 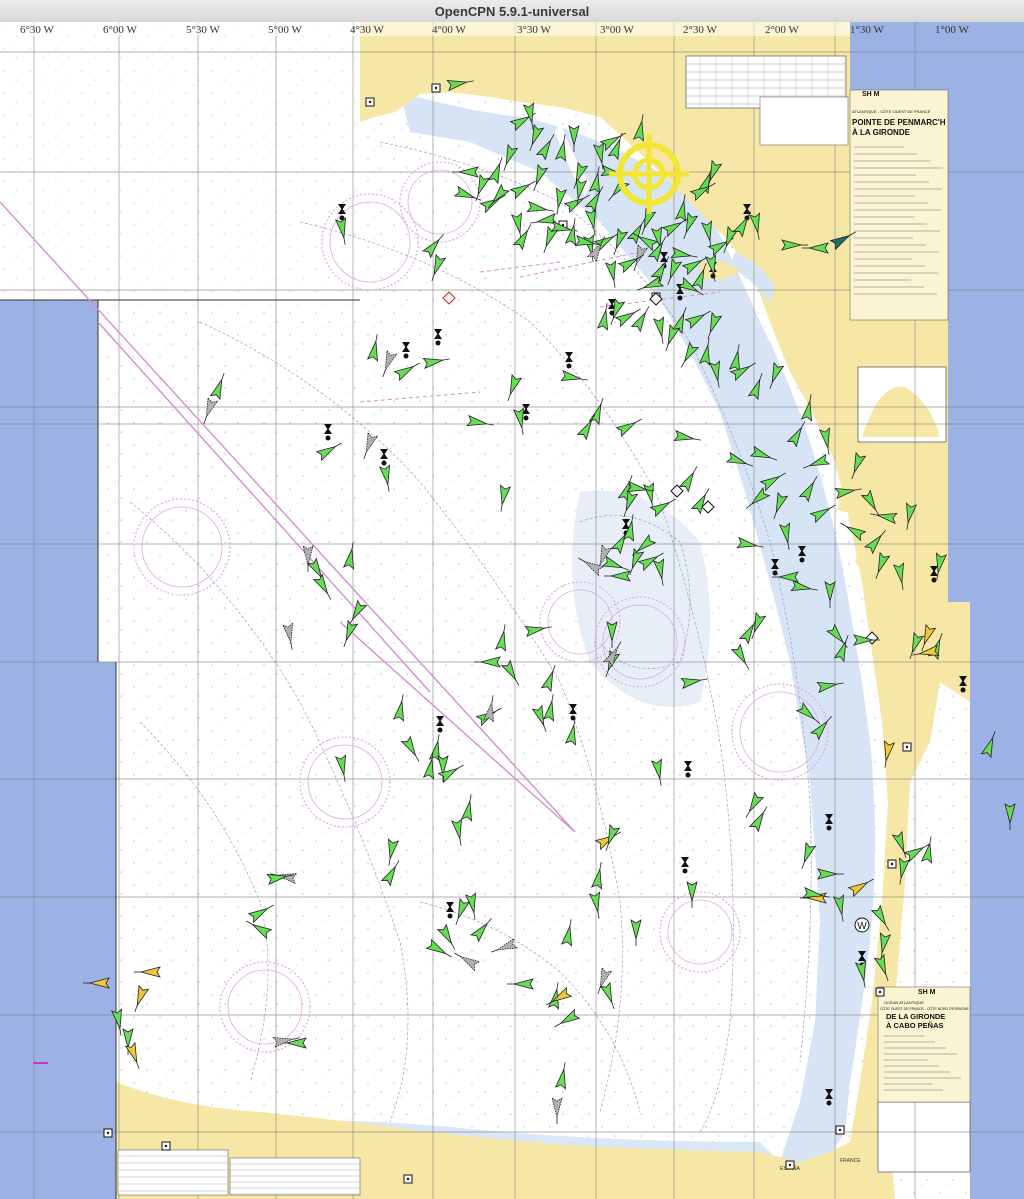 I want to click on longitude-label: 1°00 W, so click(x=952, y=30).